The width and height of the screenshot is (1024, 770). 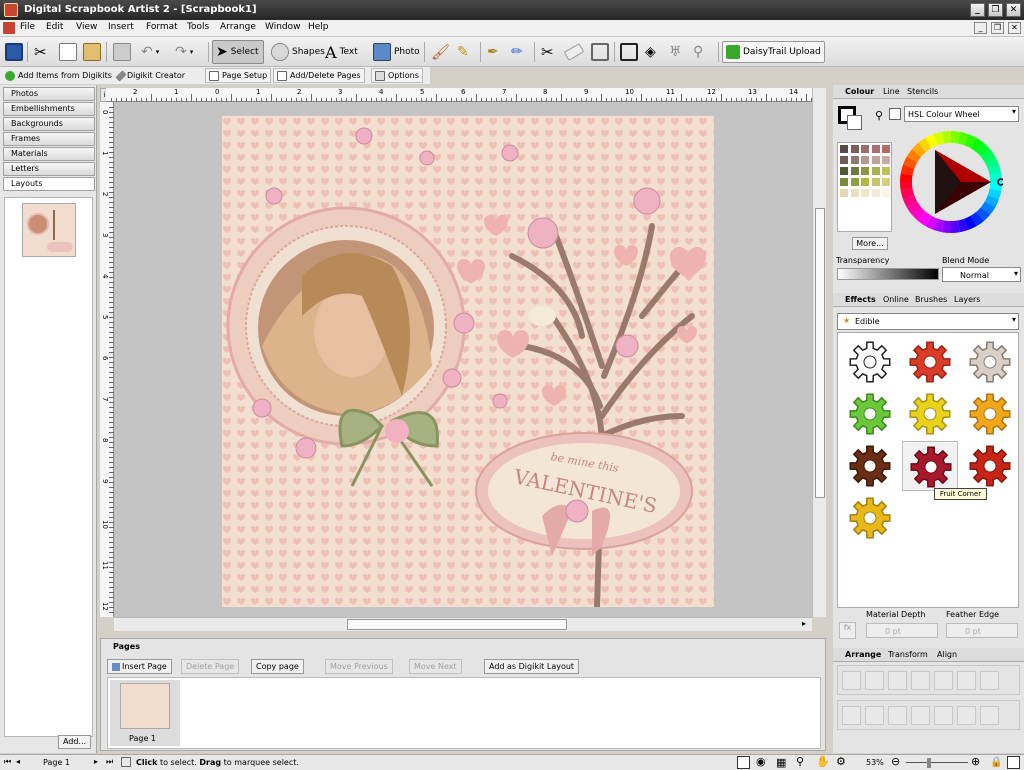 What do you see at coordinates (96, 761) in the screenshot?
I see `next-page-button: ▸` at bounding box center [96, 761].